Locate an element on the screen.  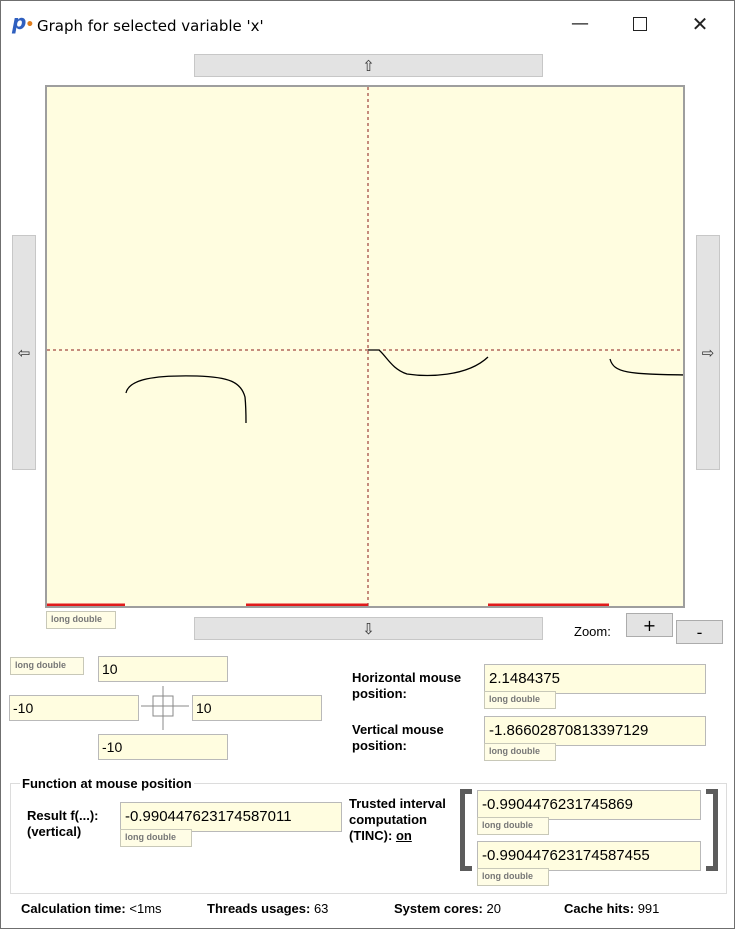
interval-high-field: -0.990447623174587455 is located at coordinates (589, 856).